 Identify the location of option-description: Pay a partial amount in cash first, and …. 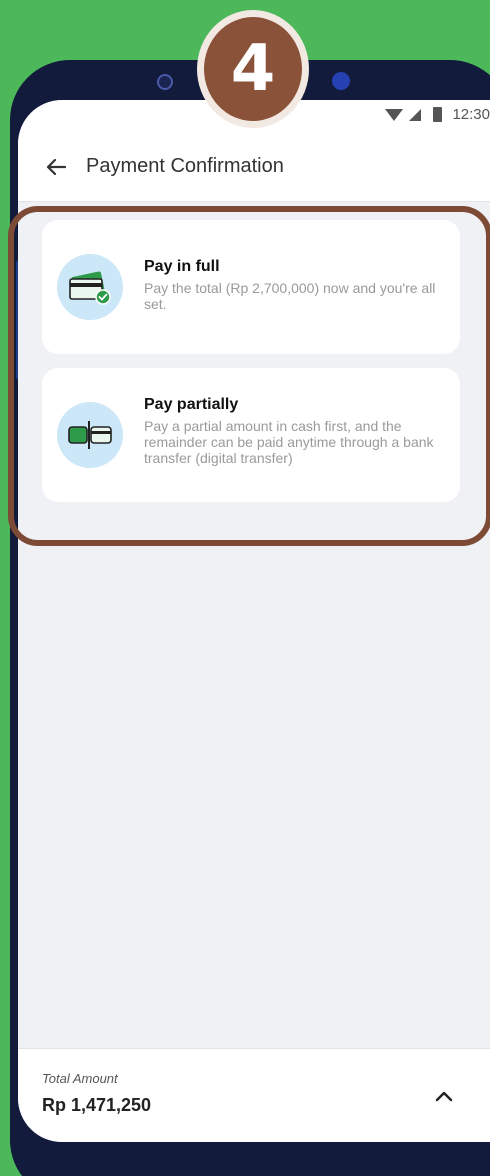
(289, 442).